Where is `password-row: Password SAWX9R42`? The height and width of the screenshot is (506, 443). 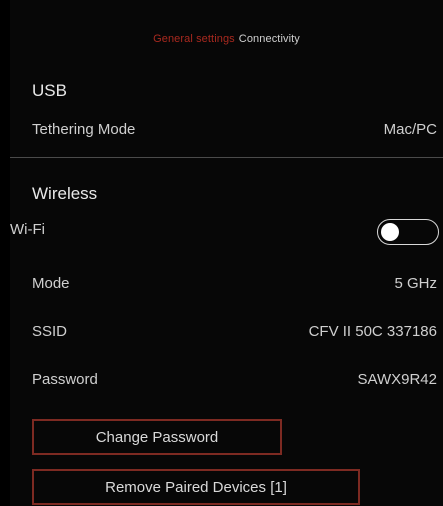
password-row: Password SAWX9R42 is located at coordinates (226, 381).